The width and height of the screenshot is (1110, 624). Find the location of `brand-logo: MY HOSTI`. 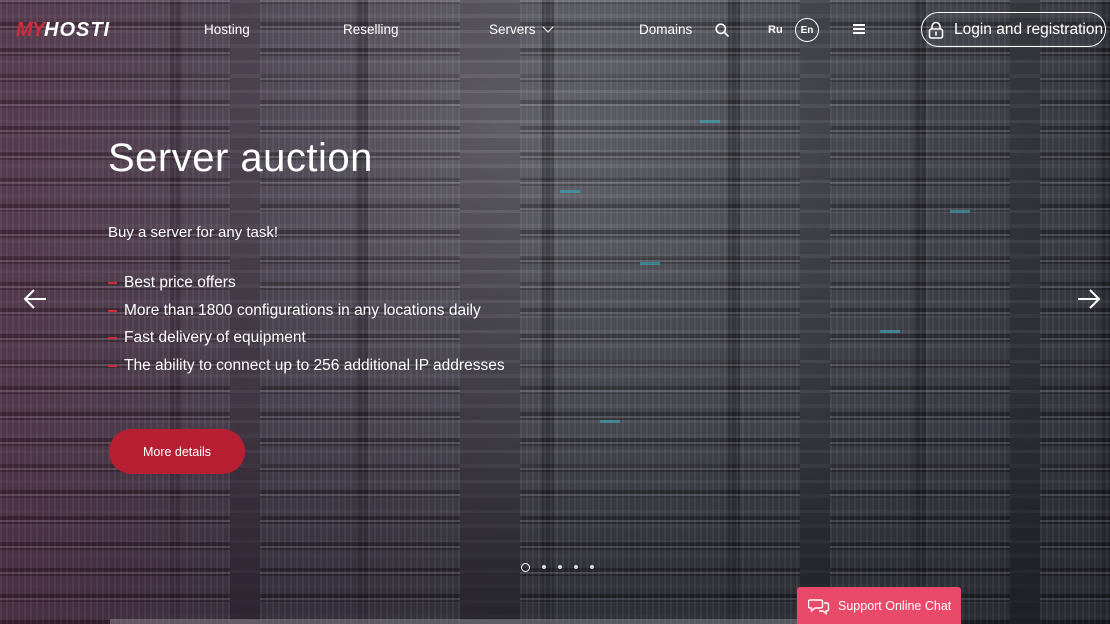

brand-logo: MY HOSTI is located at coordinates (63, 30).